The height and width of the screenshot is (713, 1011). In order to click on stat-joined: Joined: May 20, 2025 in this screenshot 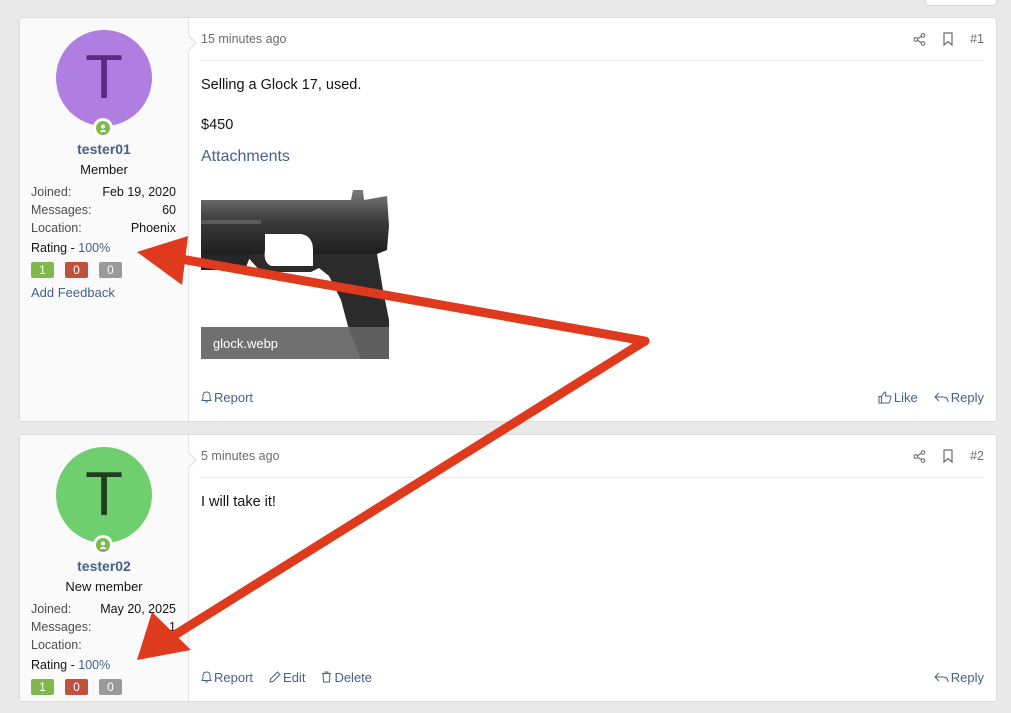, I will do `click(103, 609)`.